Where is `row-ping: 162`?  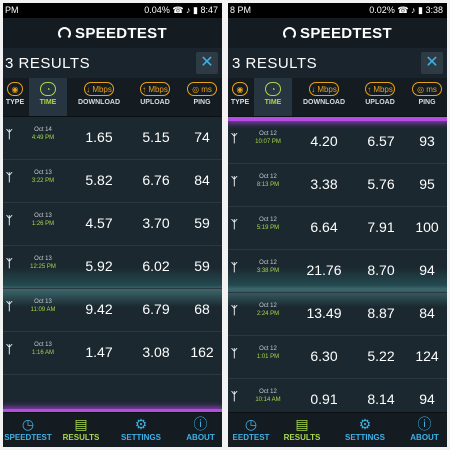 row-ping: 162 is located at coordinates (202, 352).